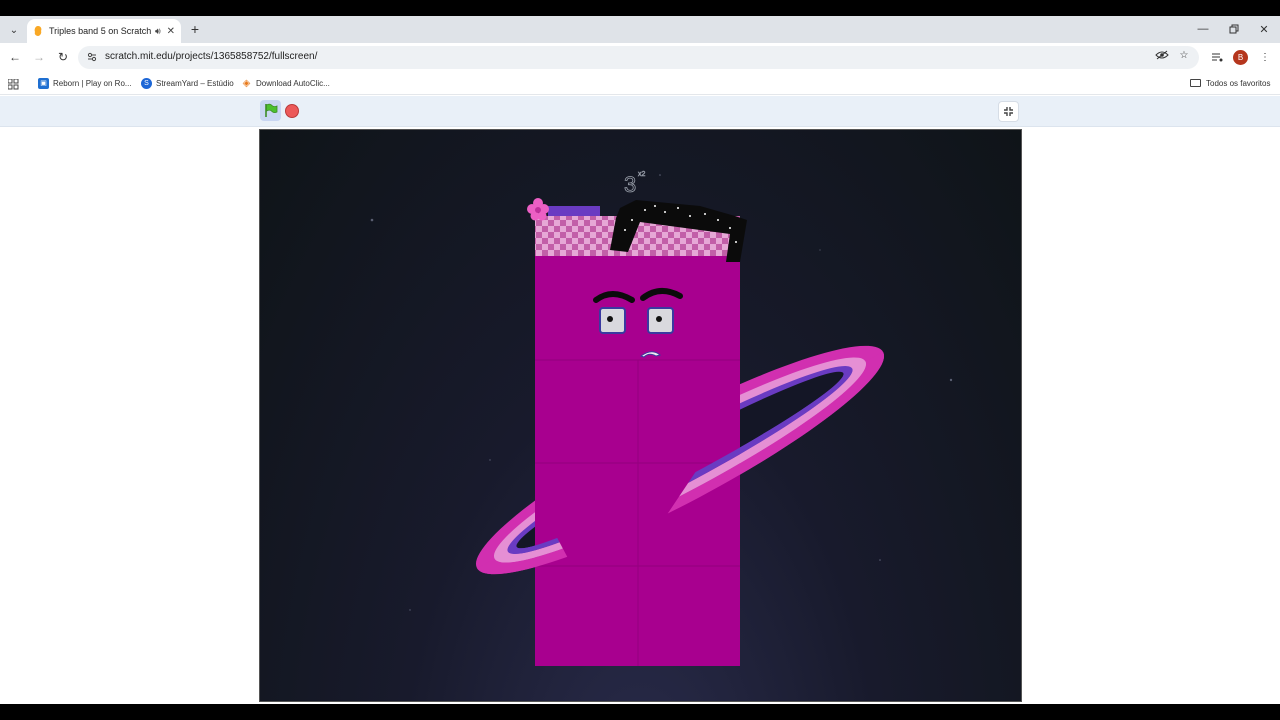 The height and width of the screenshot is (720, 1280). I want to click on stage-controls-bar, so click(640, 111).